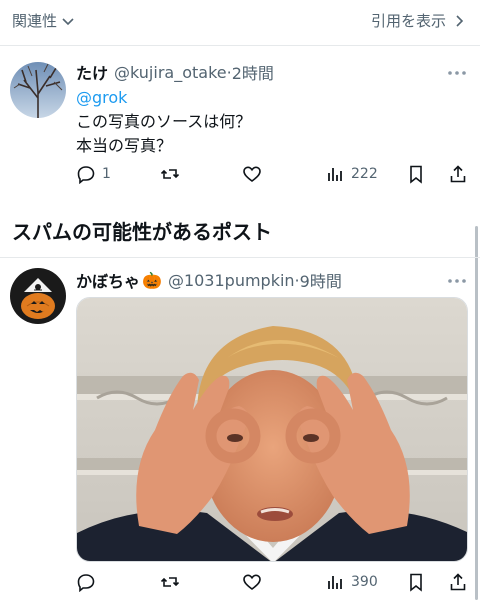 This screenshot has height=604, width=480. Describe the element at coordinates (106, 174) in the screenshot. I see `reply-count: 1` at that location.